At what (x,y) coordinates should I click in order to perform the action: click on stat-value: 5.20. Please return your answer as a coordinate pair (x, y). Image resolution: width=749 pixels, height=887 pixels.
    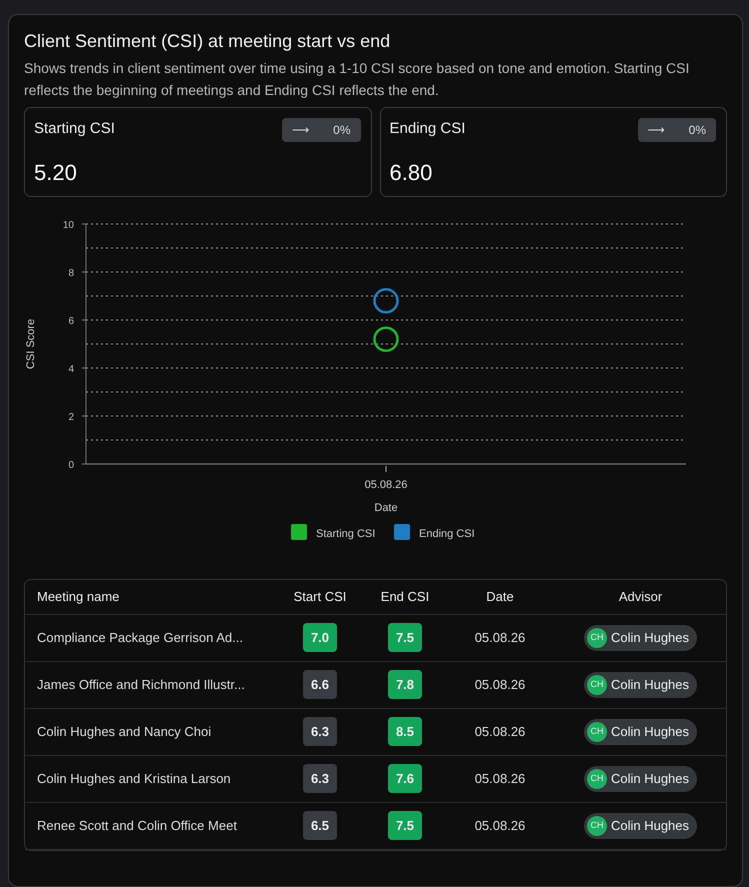
    Looking at the image, I should click on (56, 172).